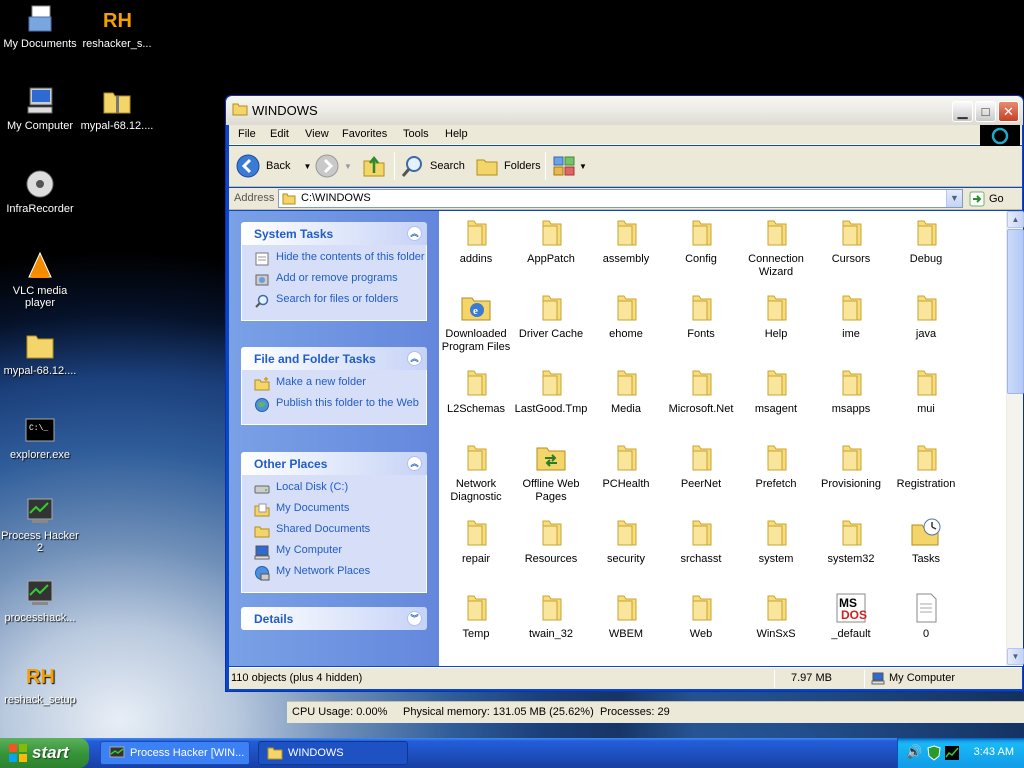 This screenshot has height=768, width=1024. What do you see at coordinates (776, 616) in the screenshot?
I see `file-item: WinSxS` at bounding box center [776, 616].